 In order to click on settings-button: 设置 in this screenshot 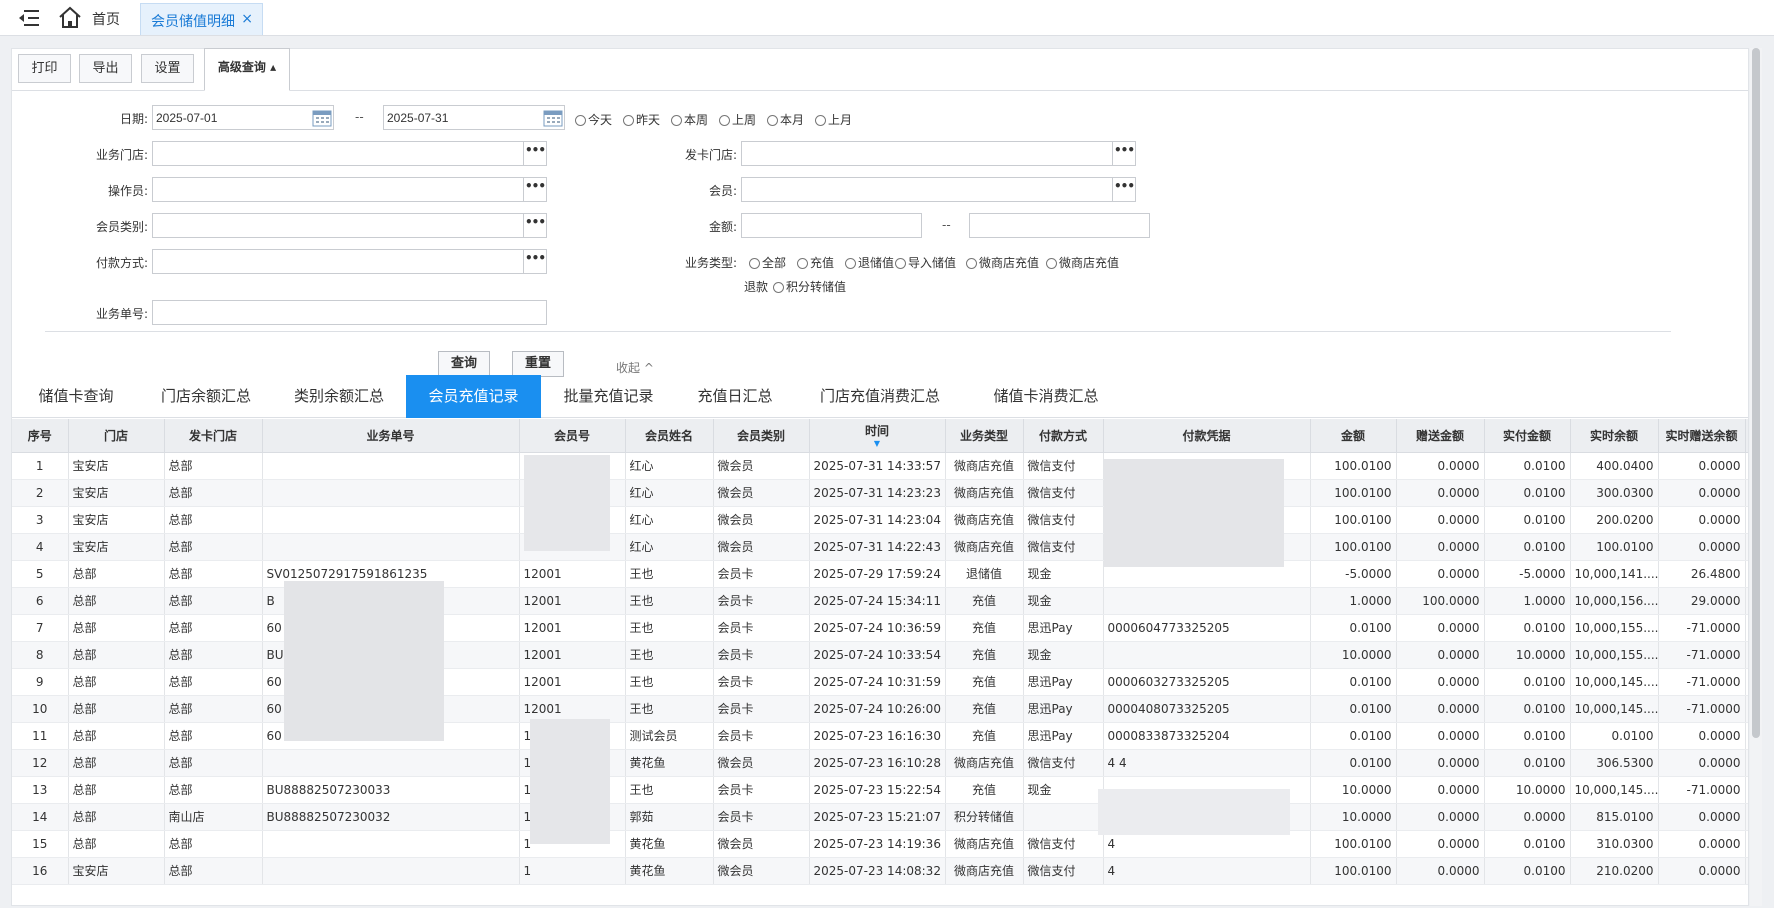, I will do `click(167, 68)`.